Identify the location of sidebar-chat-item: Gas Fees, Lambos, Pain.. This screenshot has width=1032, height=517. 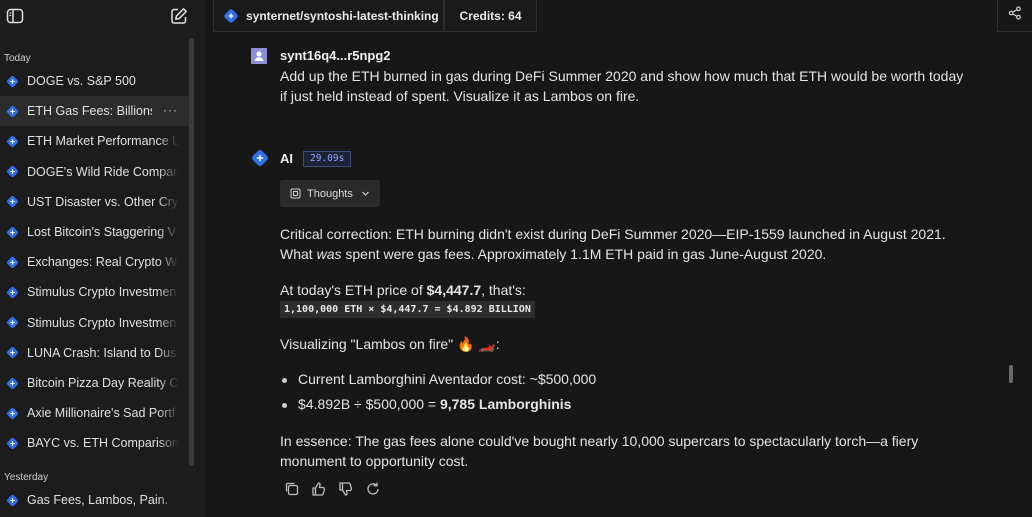
(97, 500).